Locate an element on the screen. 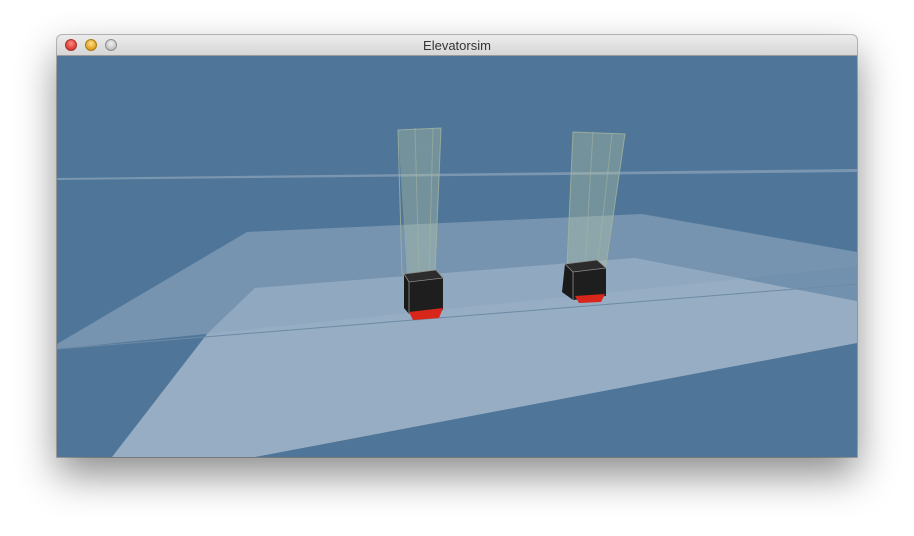 Image resolution: width=914 pixels, height=536 pixels. elevator-car-right is located at coordinates (584, 281).